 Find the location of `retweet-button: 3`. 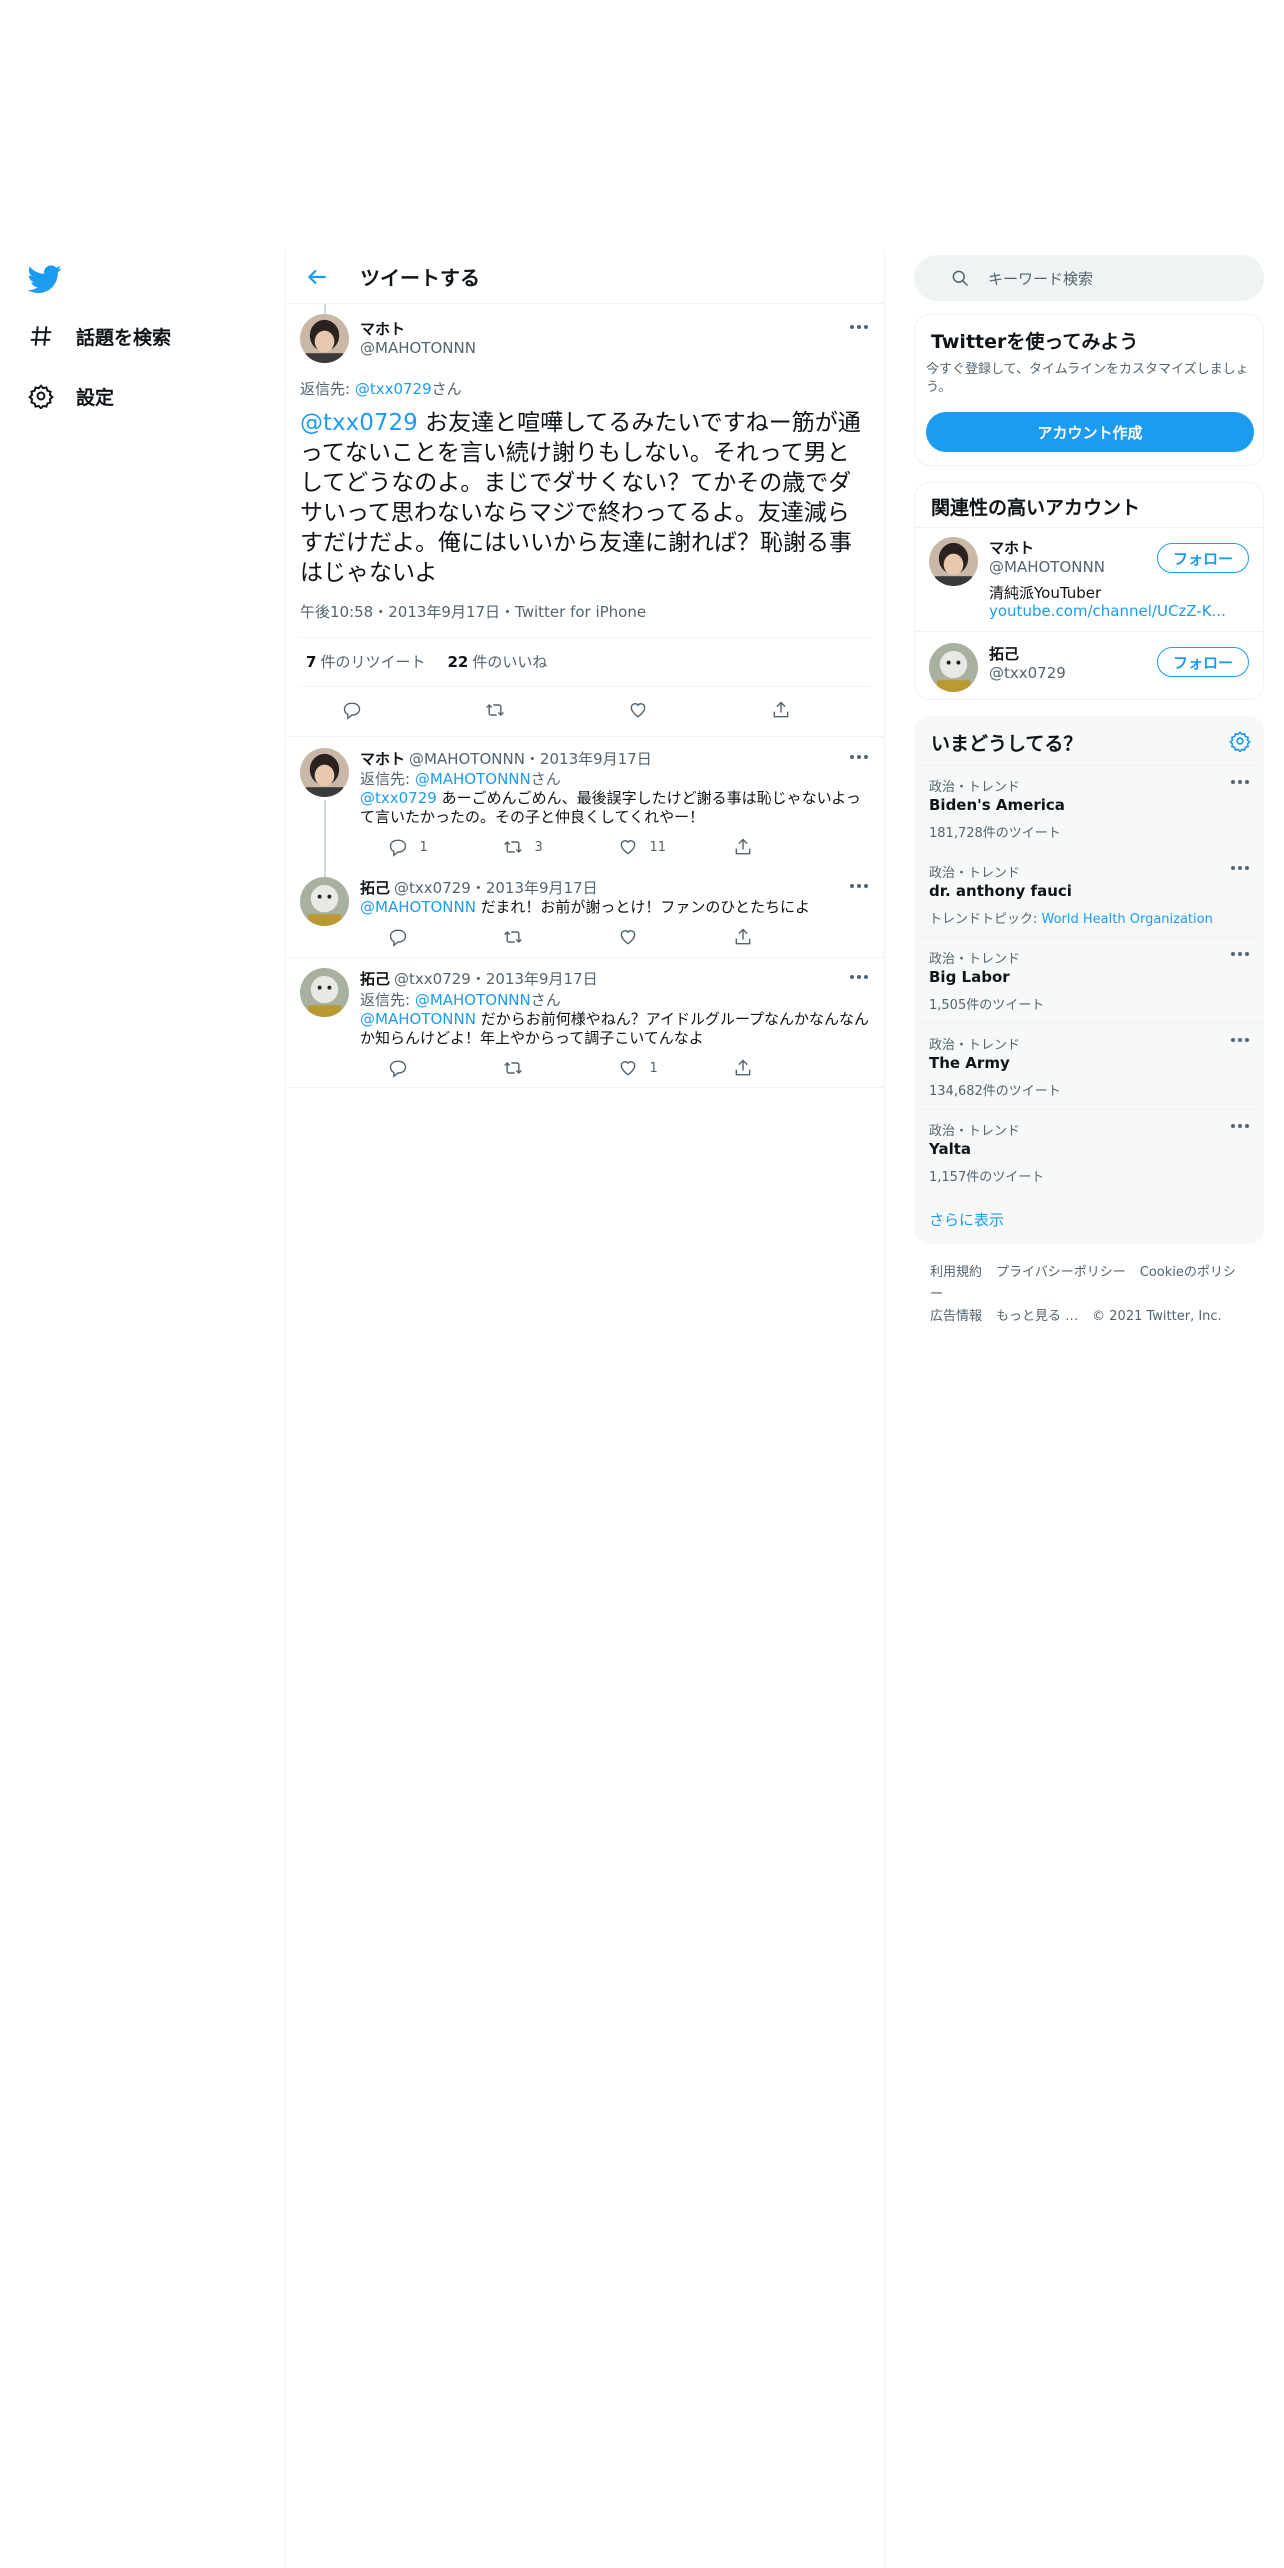

retweet-button: 3 is located at coordinates (533, 847).